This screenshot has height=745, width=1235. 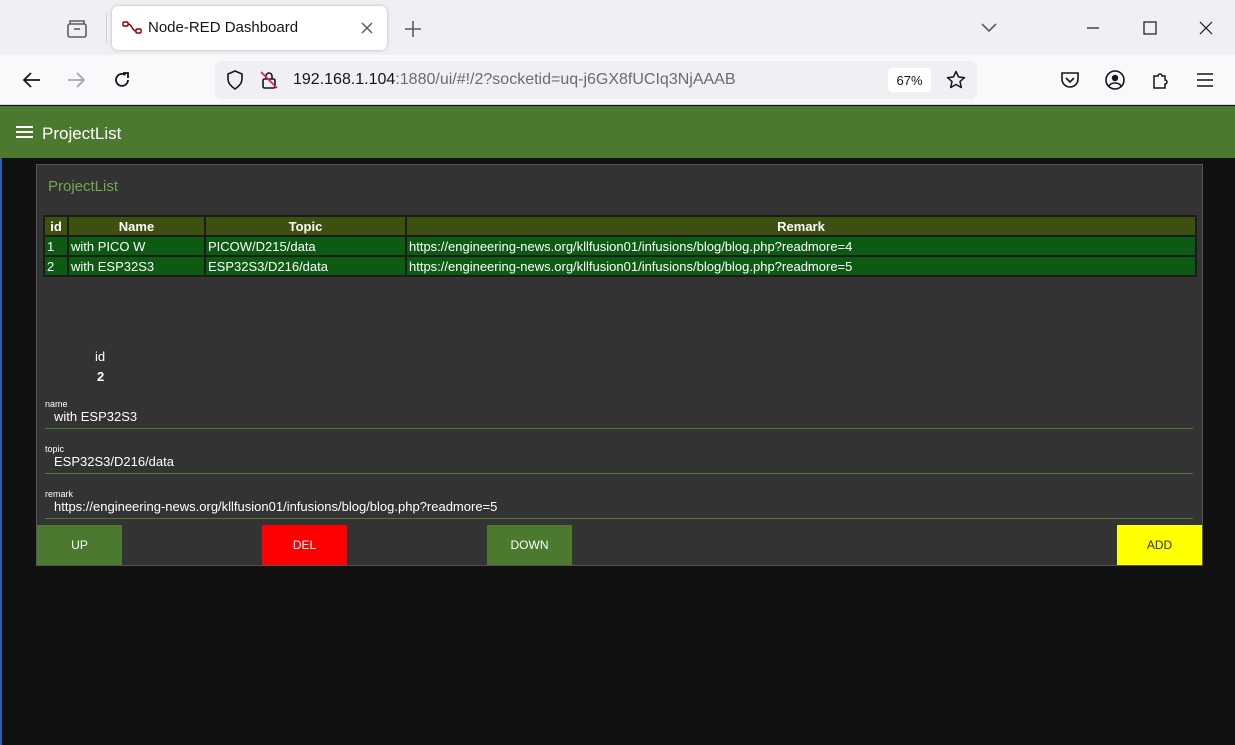 What do you see at coordinates (956, 80) in the screenshot?
I see `bookmark-star-icon` at bounding box center [956, 80].